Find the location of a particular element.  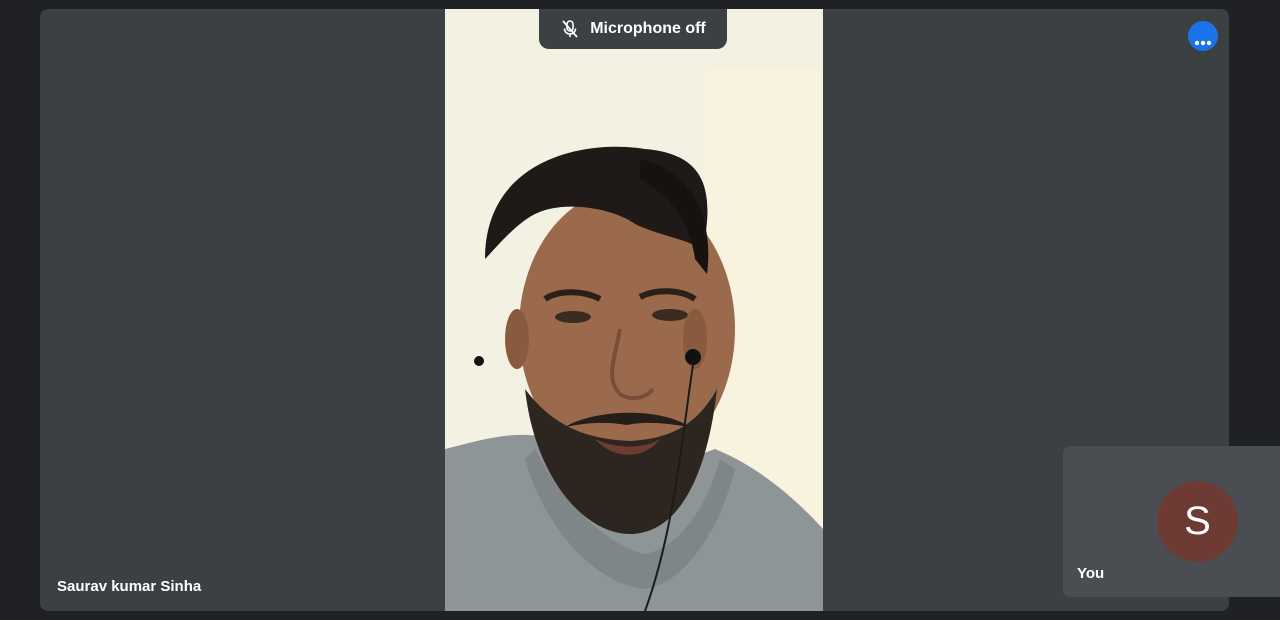

microphone-off-toast: Microphone off is located at coordinates (633, 29).